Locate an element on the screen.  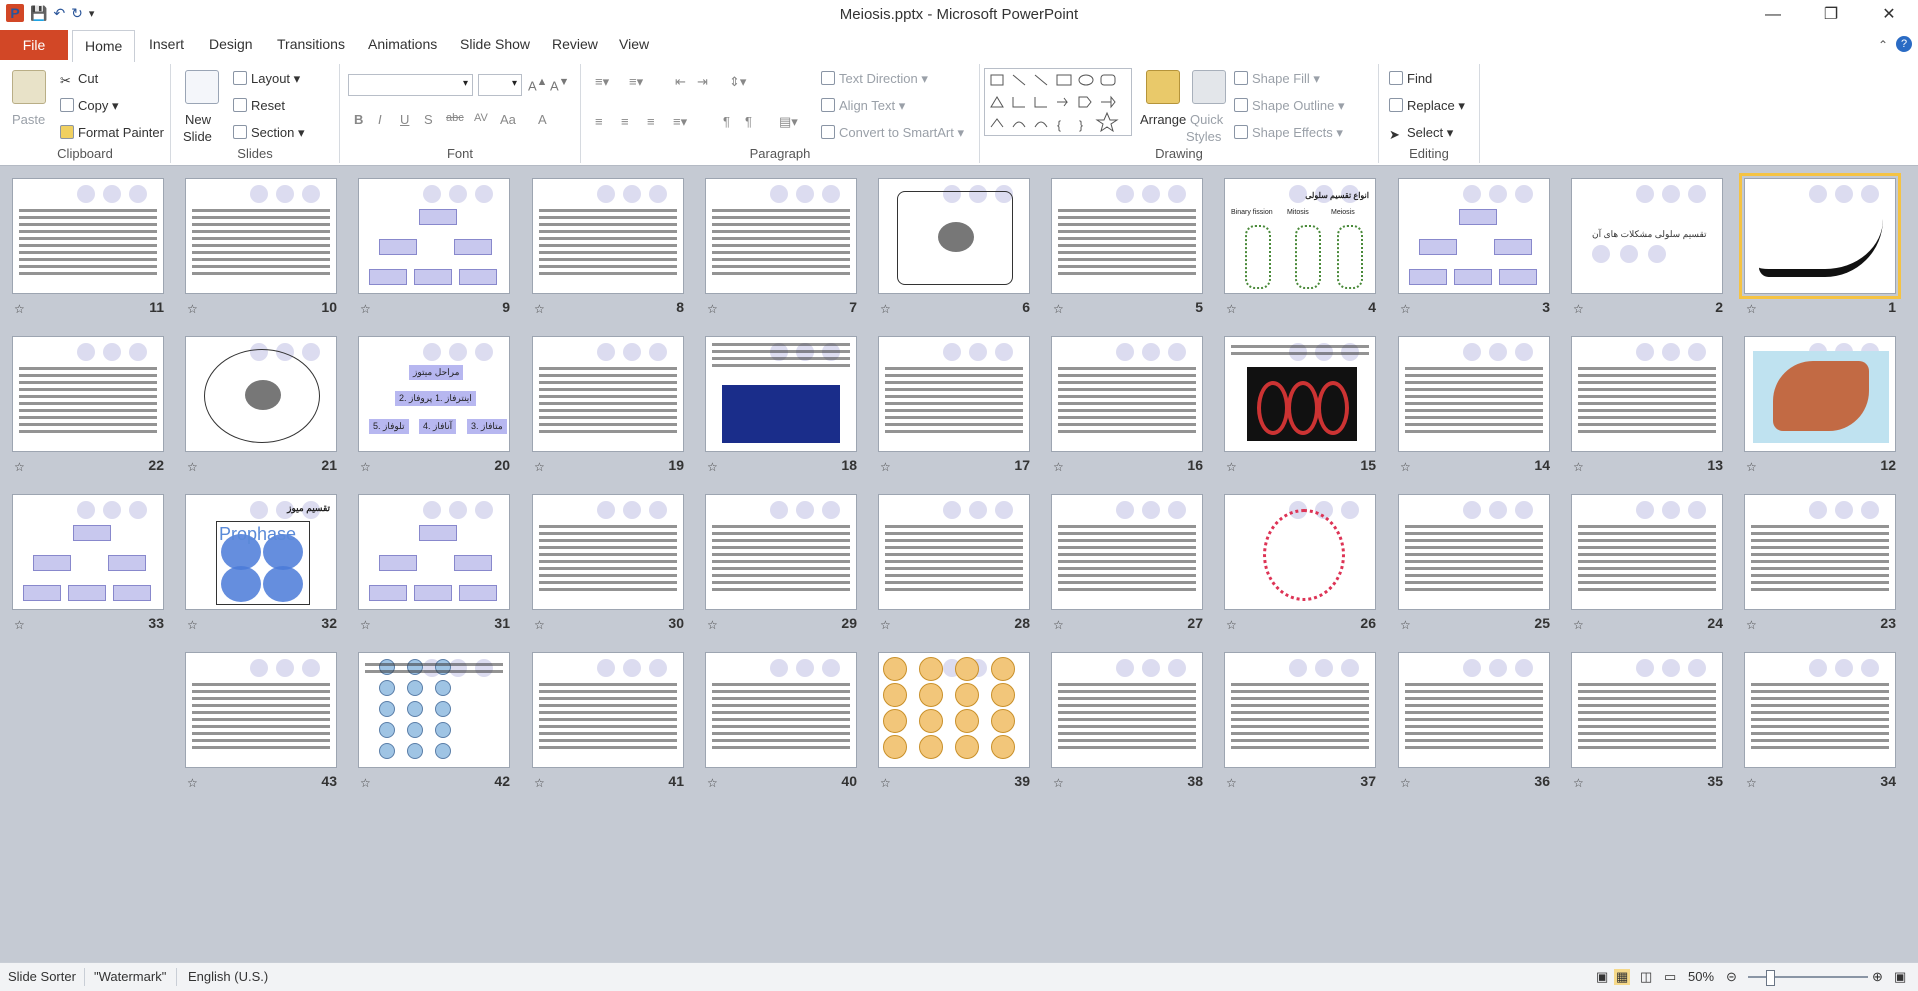
decrease-indent-icon: ⇤ is located at coordinates (680, 82).